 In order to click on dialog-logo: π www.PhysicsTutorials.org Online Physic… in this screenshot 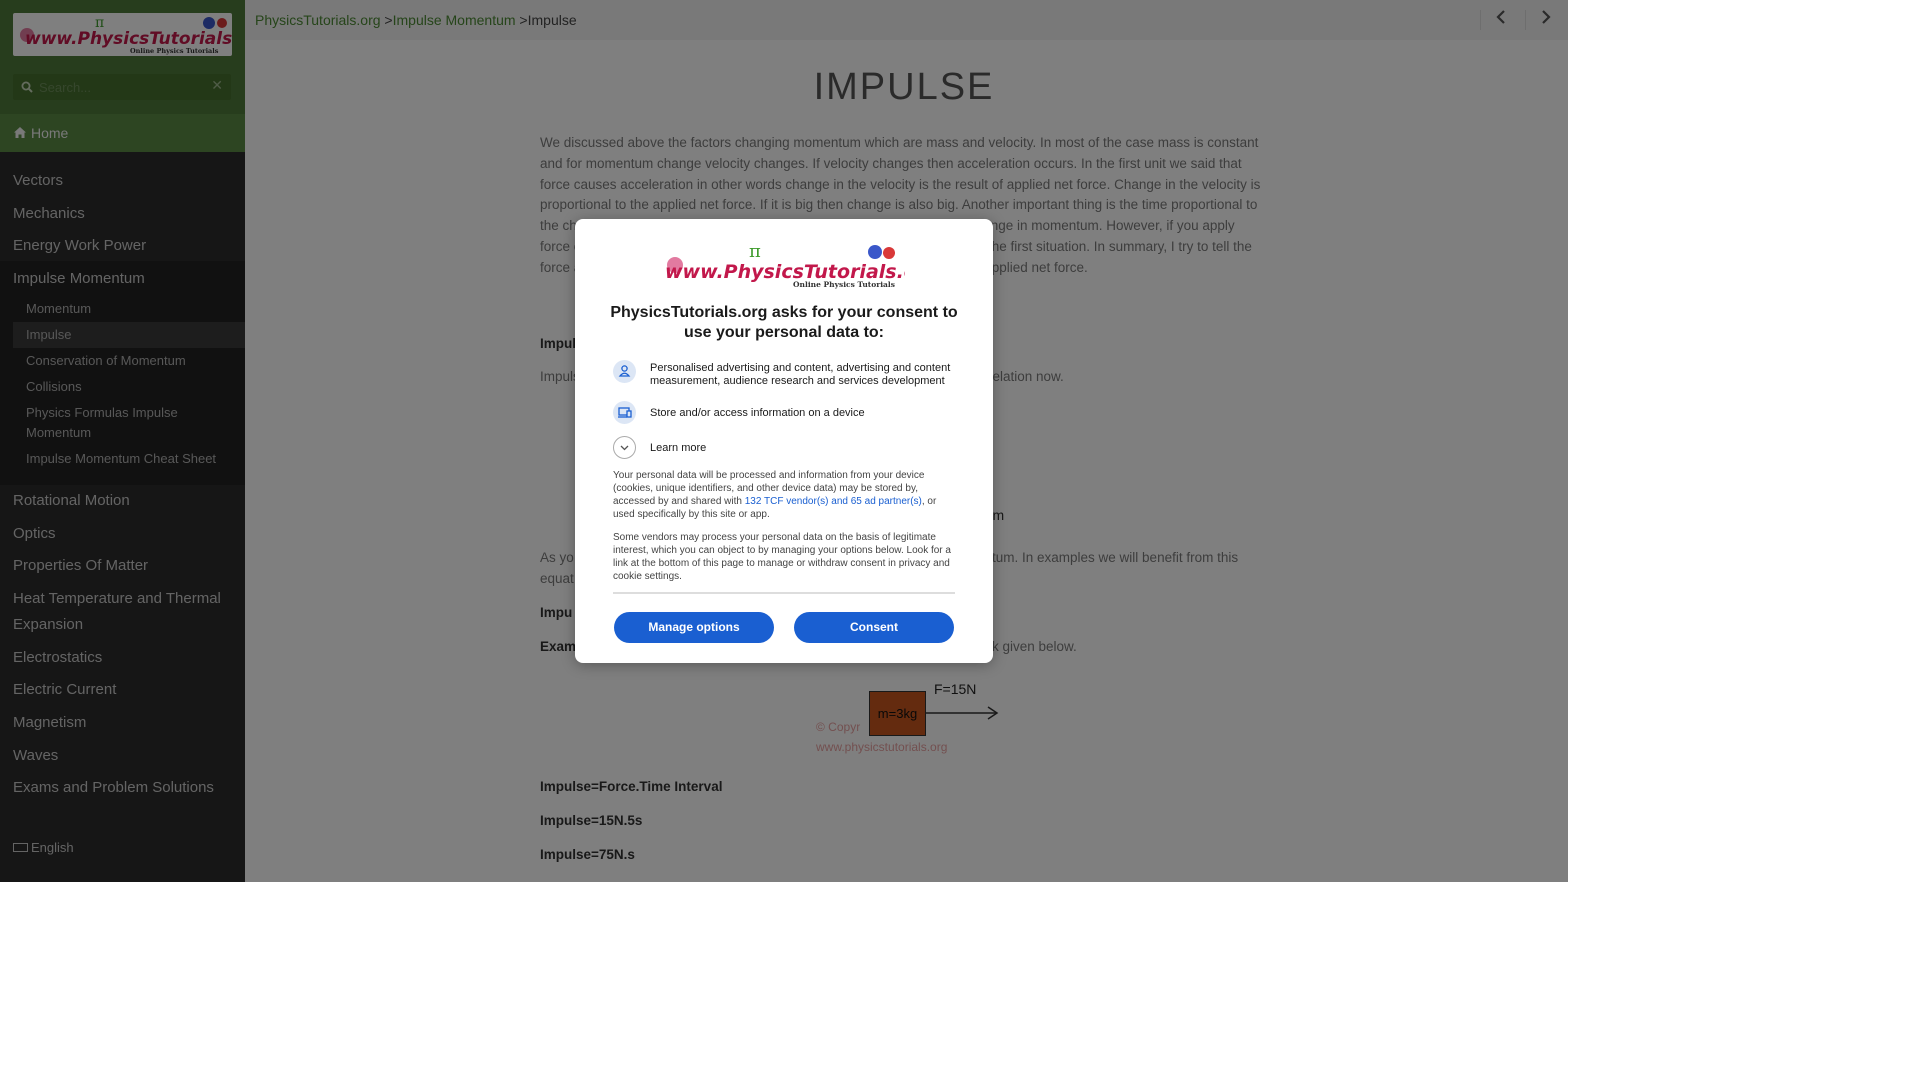, I will do `click(801, 272)`.